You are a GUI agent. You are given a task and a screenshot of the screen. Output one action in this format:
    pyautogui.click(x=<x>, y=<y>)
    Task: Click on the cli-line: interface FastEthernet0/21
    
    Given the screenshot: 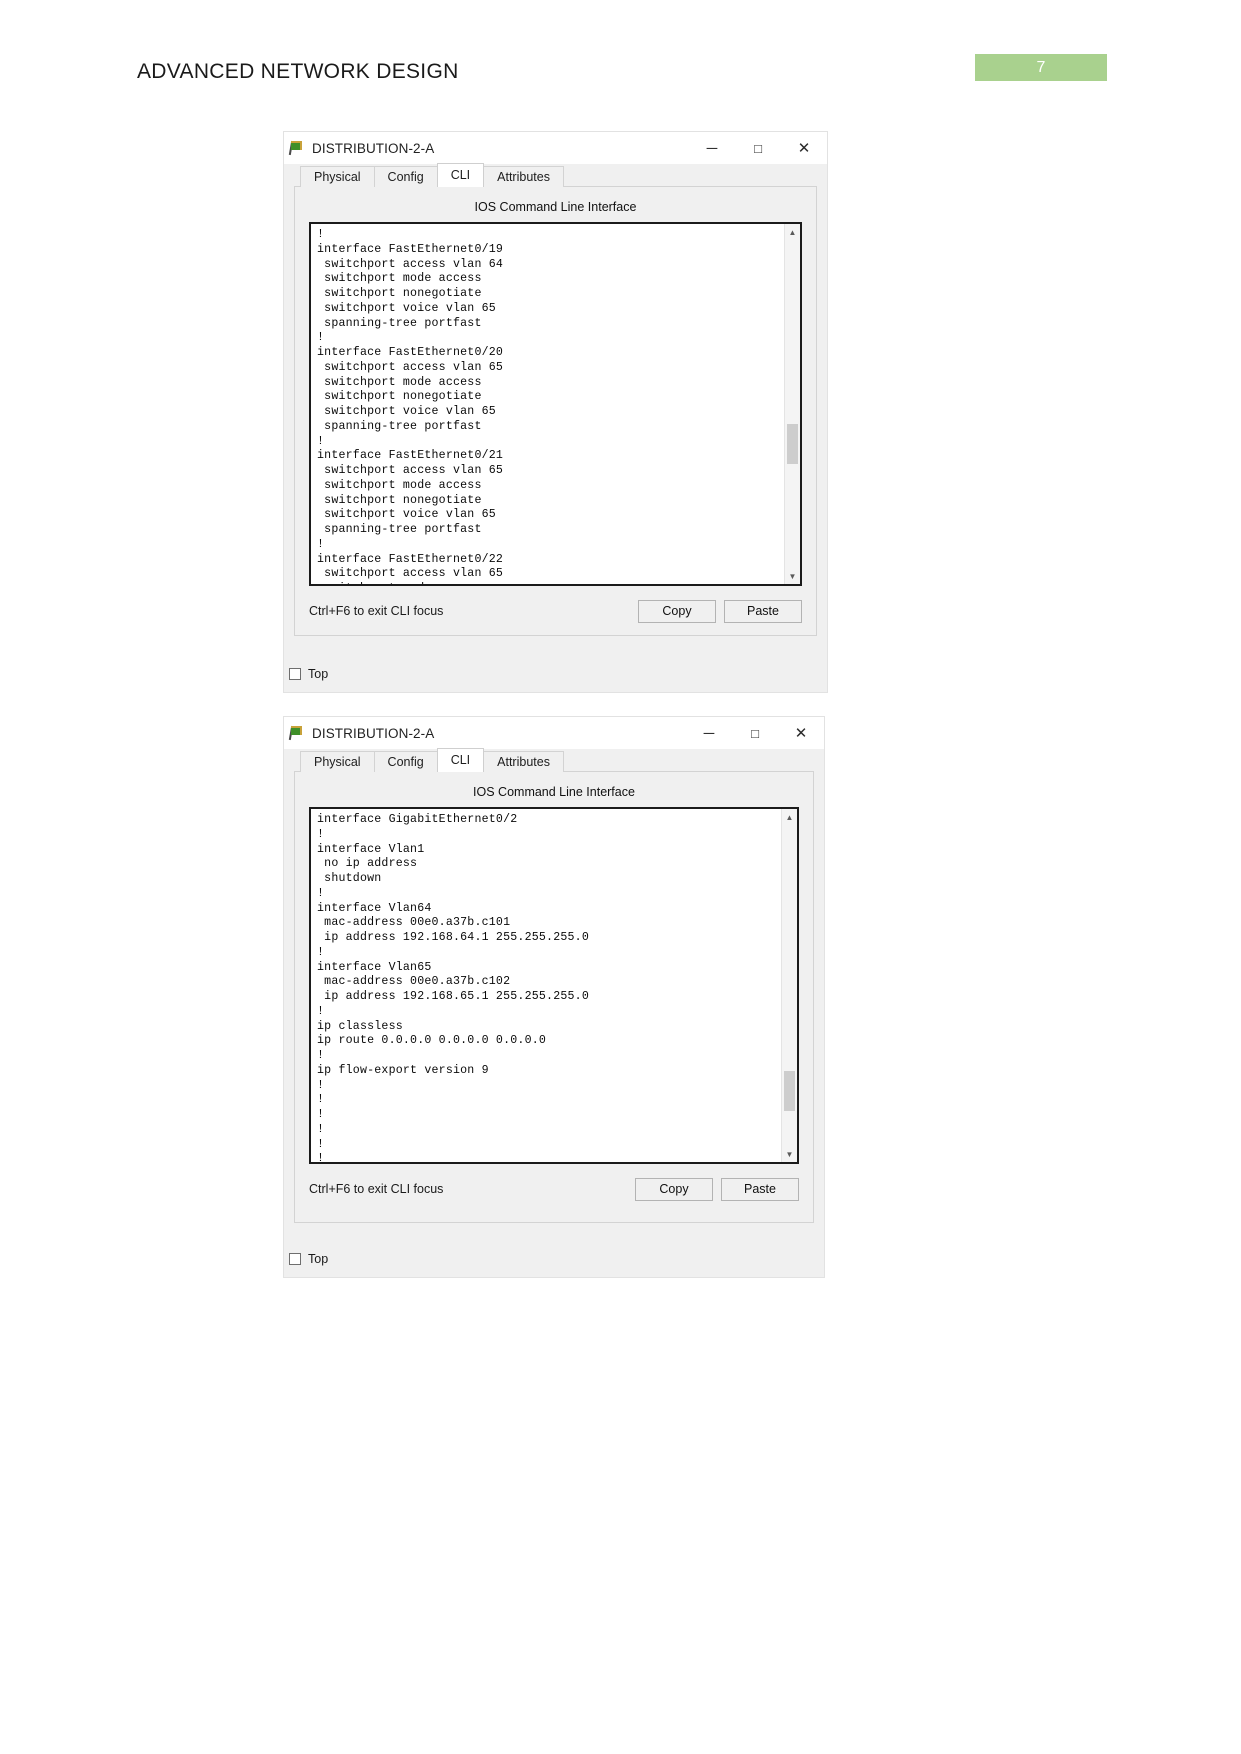 What is the action you would take?
    pyautogui.click(x=410, y=456)
    